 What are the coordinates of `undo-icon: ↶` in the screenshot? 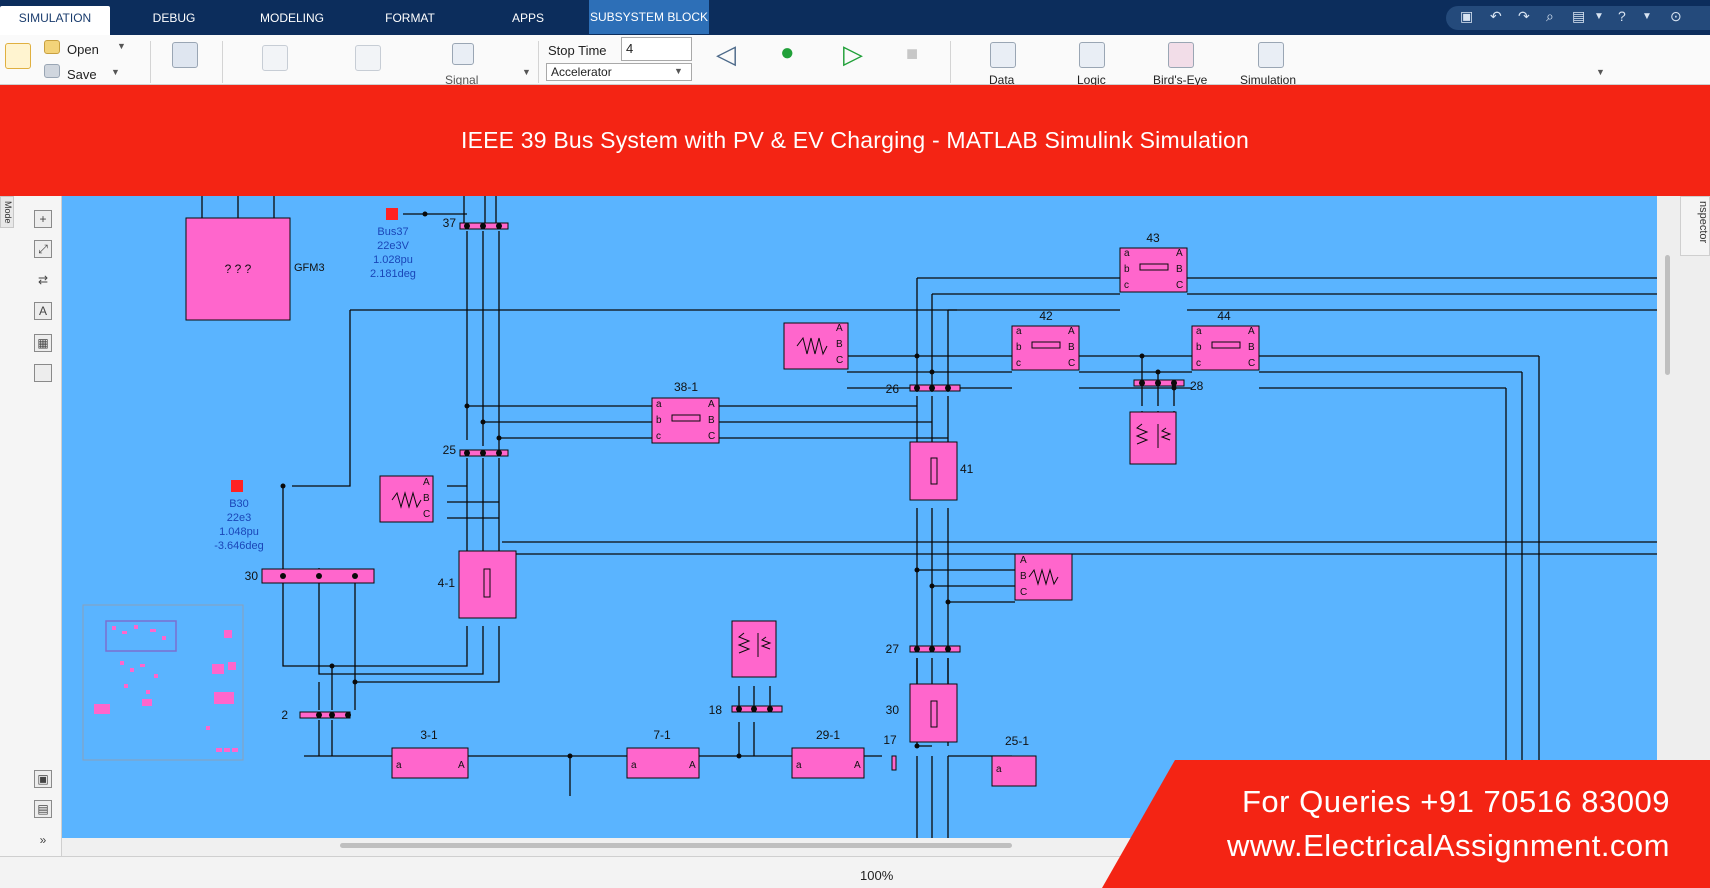 It's located at (1496, 18).